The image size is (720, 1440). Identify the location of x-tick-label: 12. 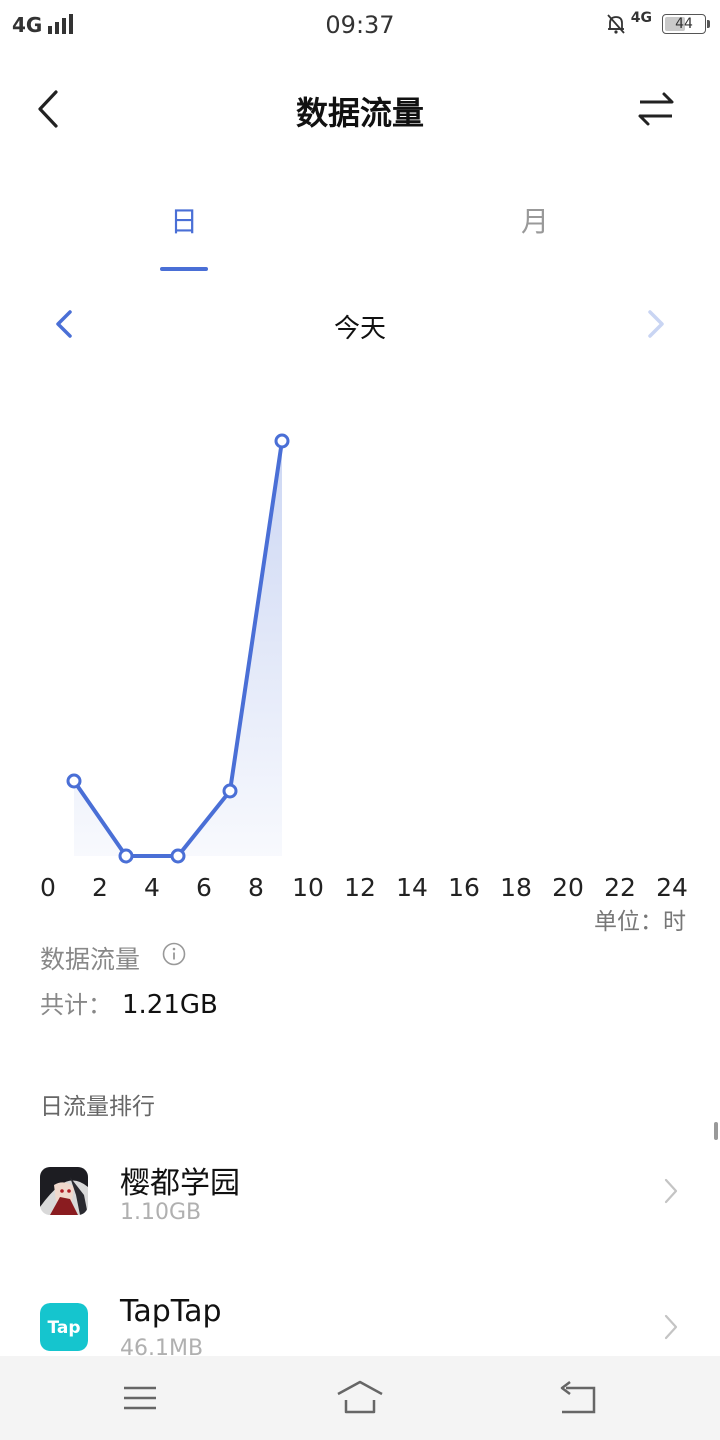
(360, 887).